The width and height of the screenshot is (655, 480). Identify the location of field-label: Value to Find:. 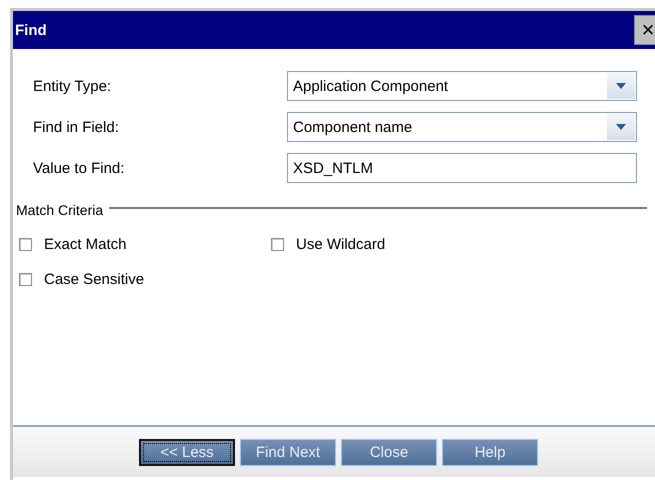
(79, 168).